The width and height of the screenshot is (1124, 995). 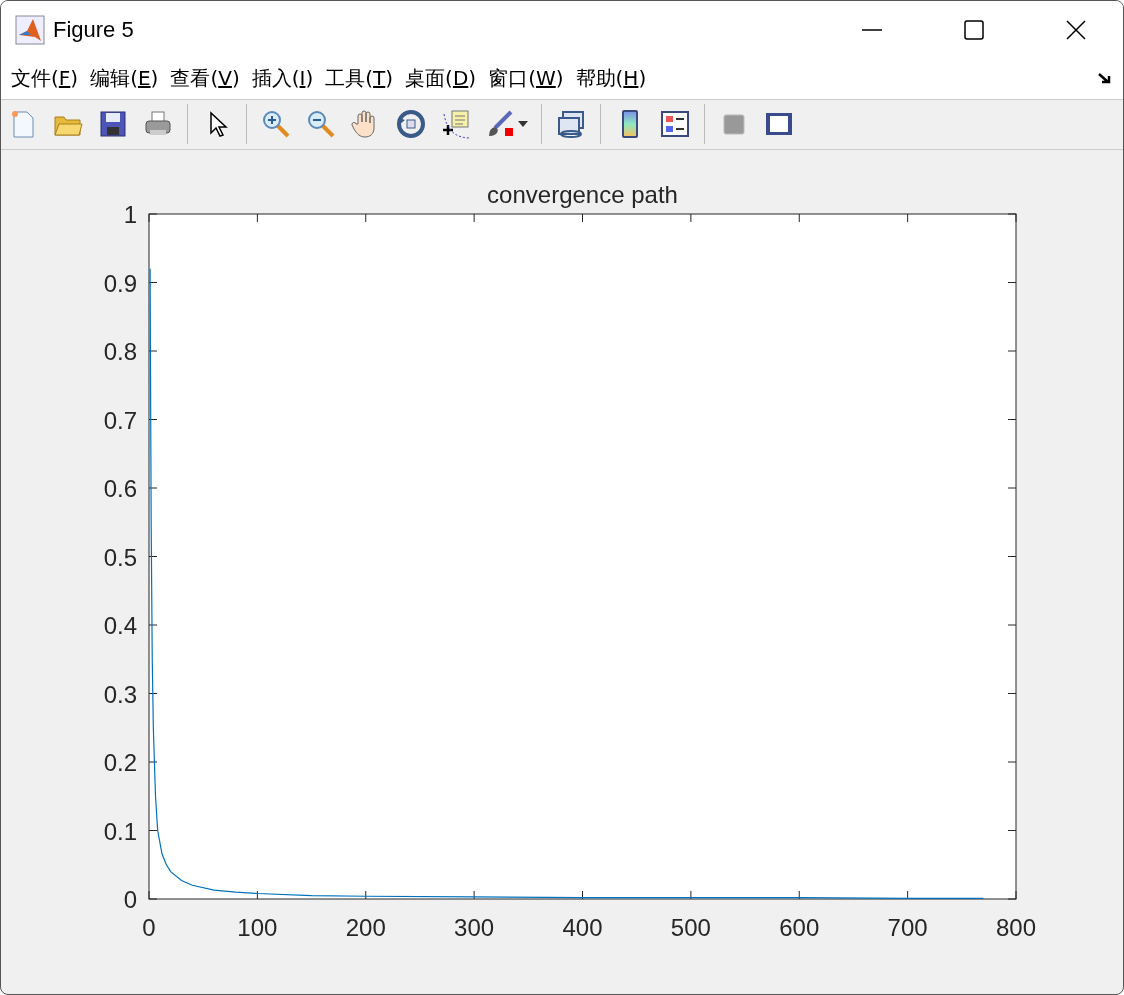 I want to click on x-tick-label: 300, so click(x=474, y=927).